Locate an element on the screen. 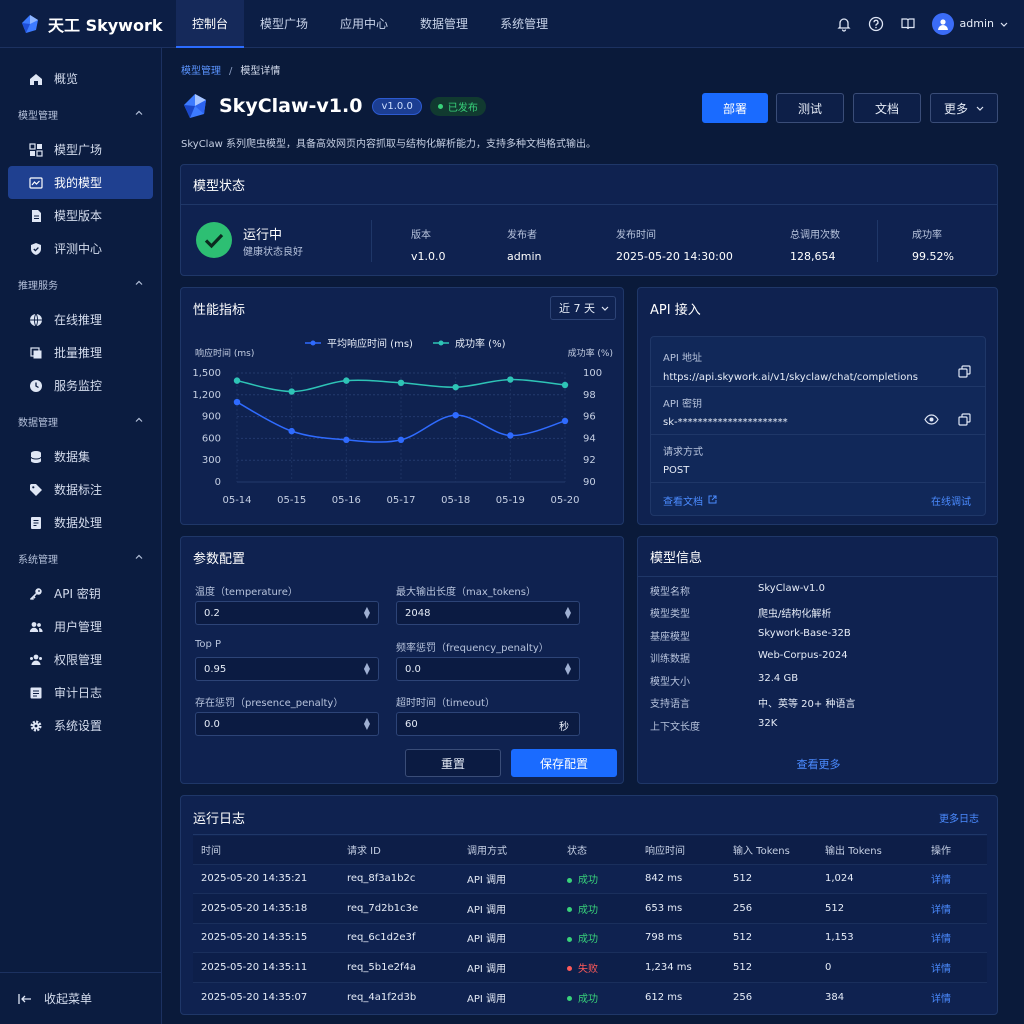  y-tick-label-left: 900 is located at coordinates (211, 417).